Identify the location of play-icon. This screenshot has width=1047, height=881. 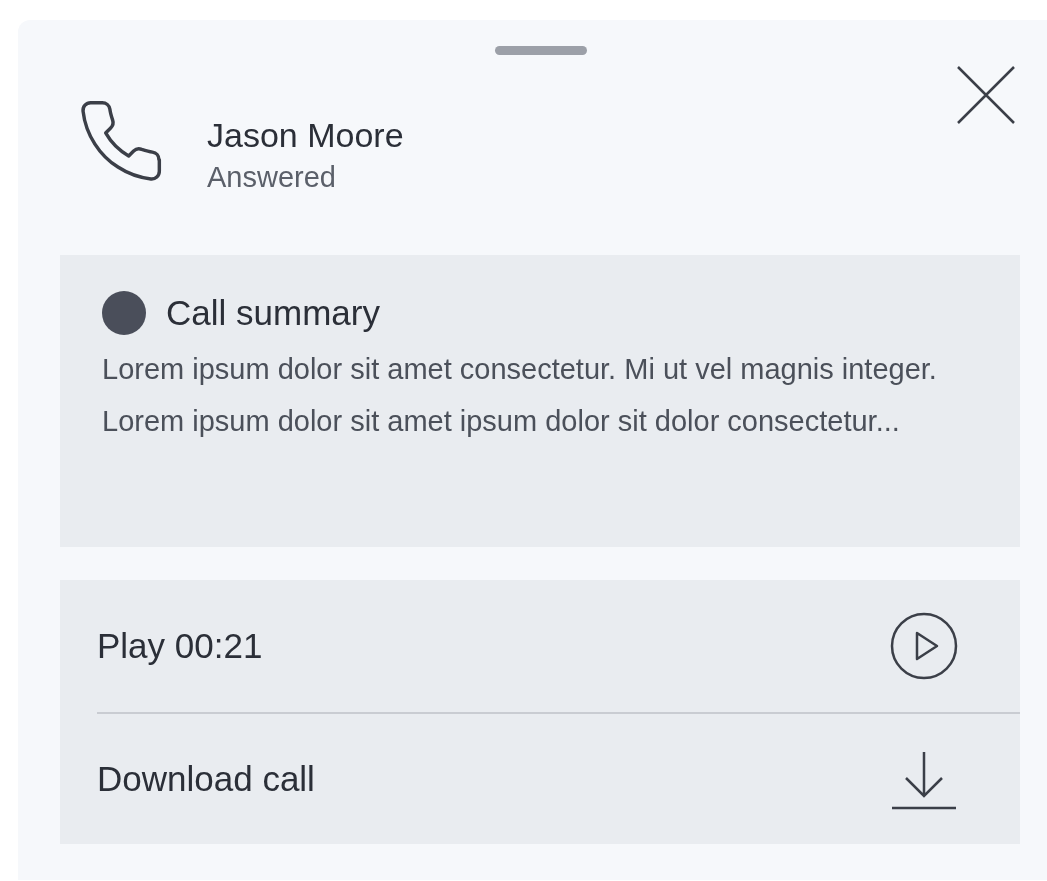
(924, 646).